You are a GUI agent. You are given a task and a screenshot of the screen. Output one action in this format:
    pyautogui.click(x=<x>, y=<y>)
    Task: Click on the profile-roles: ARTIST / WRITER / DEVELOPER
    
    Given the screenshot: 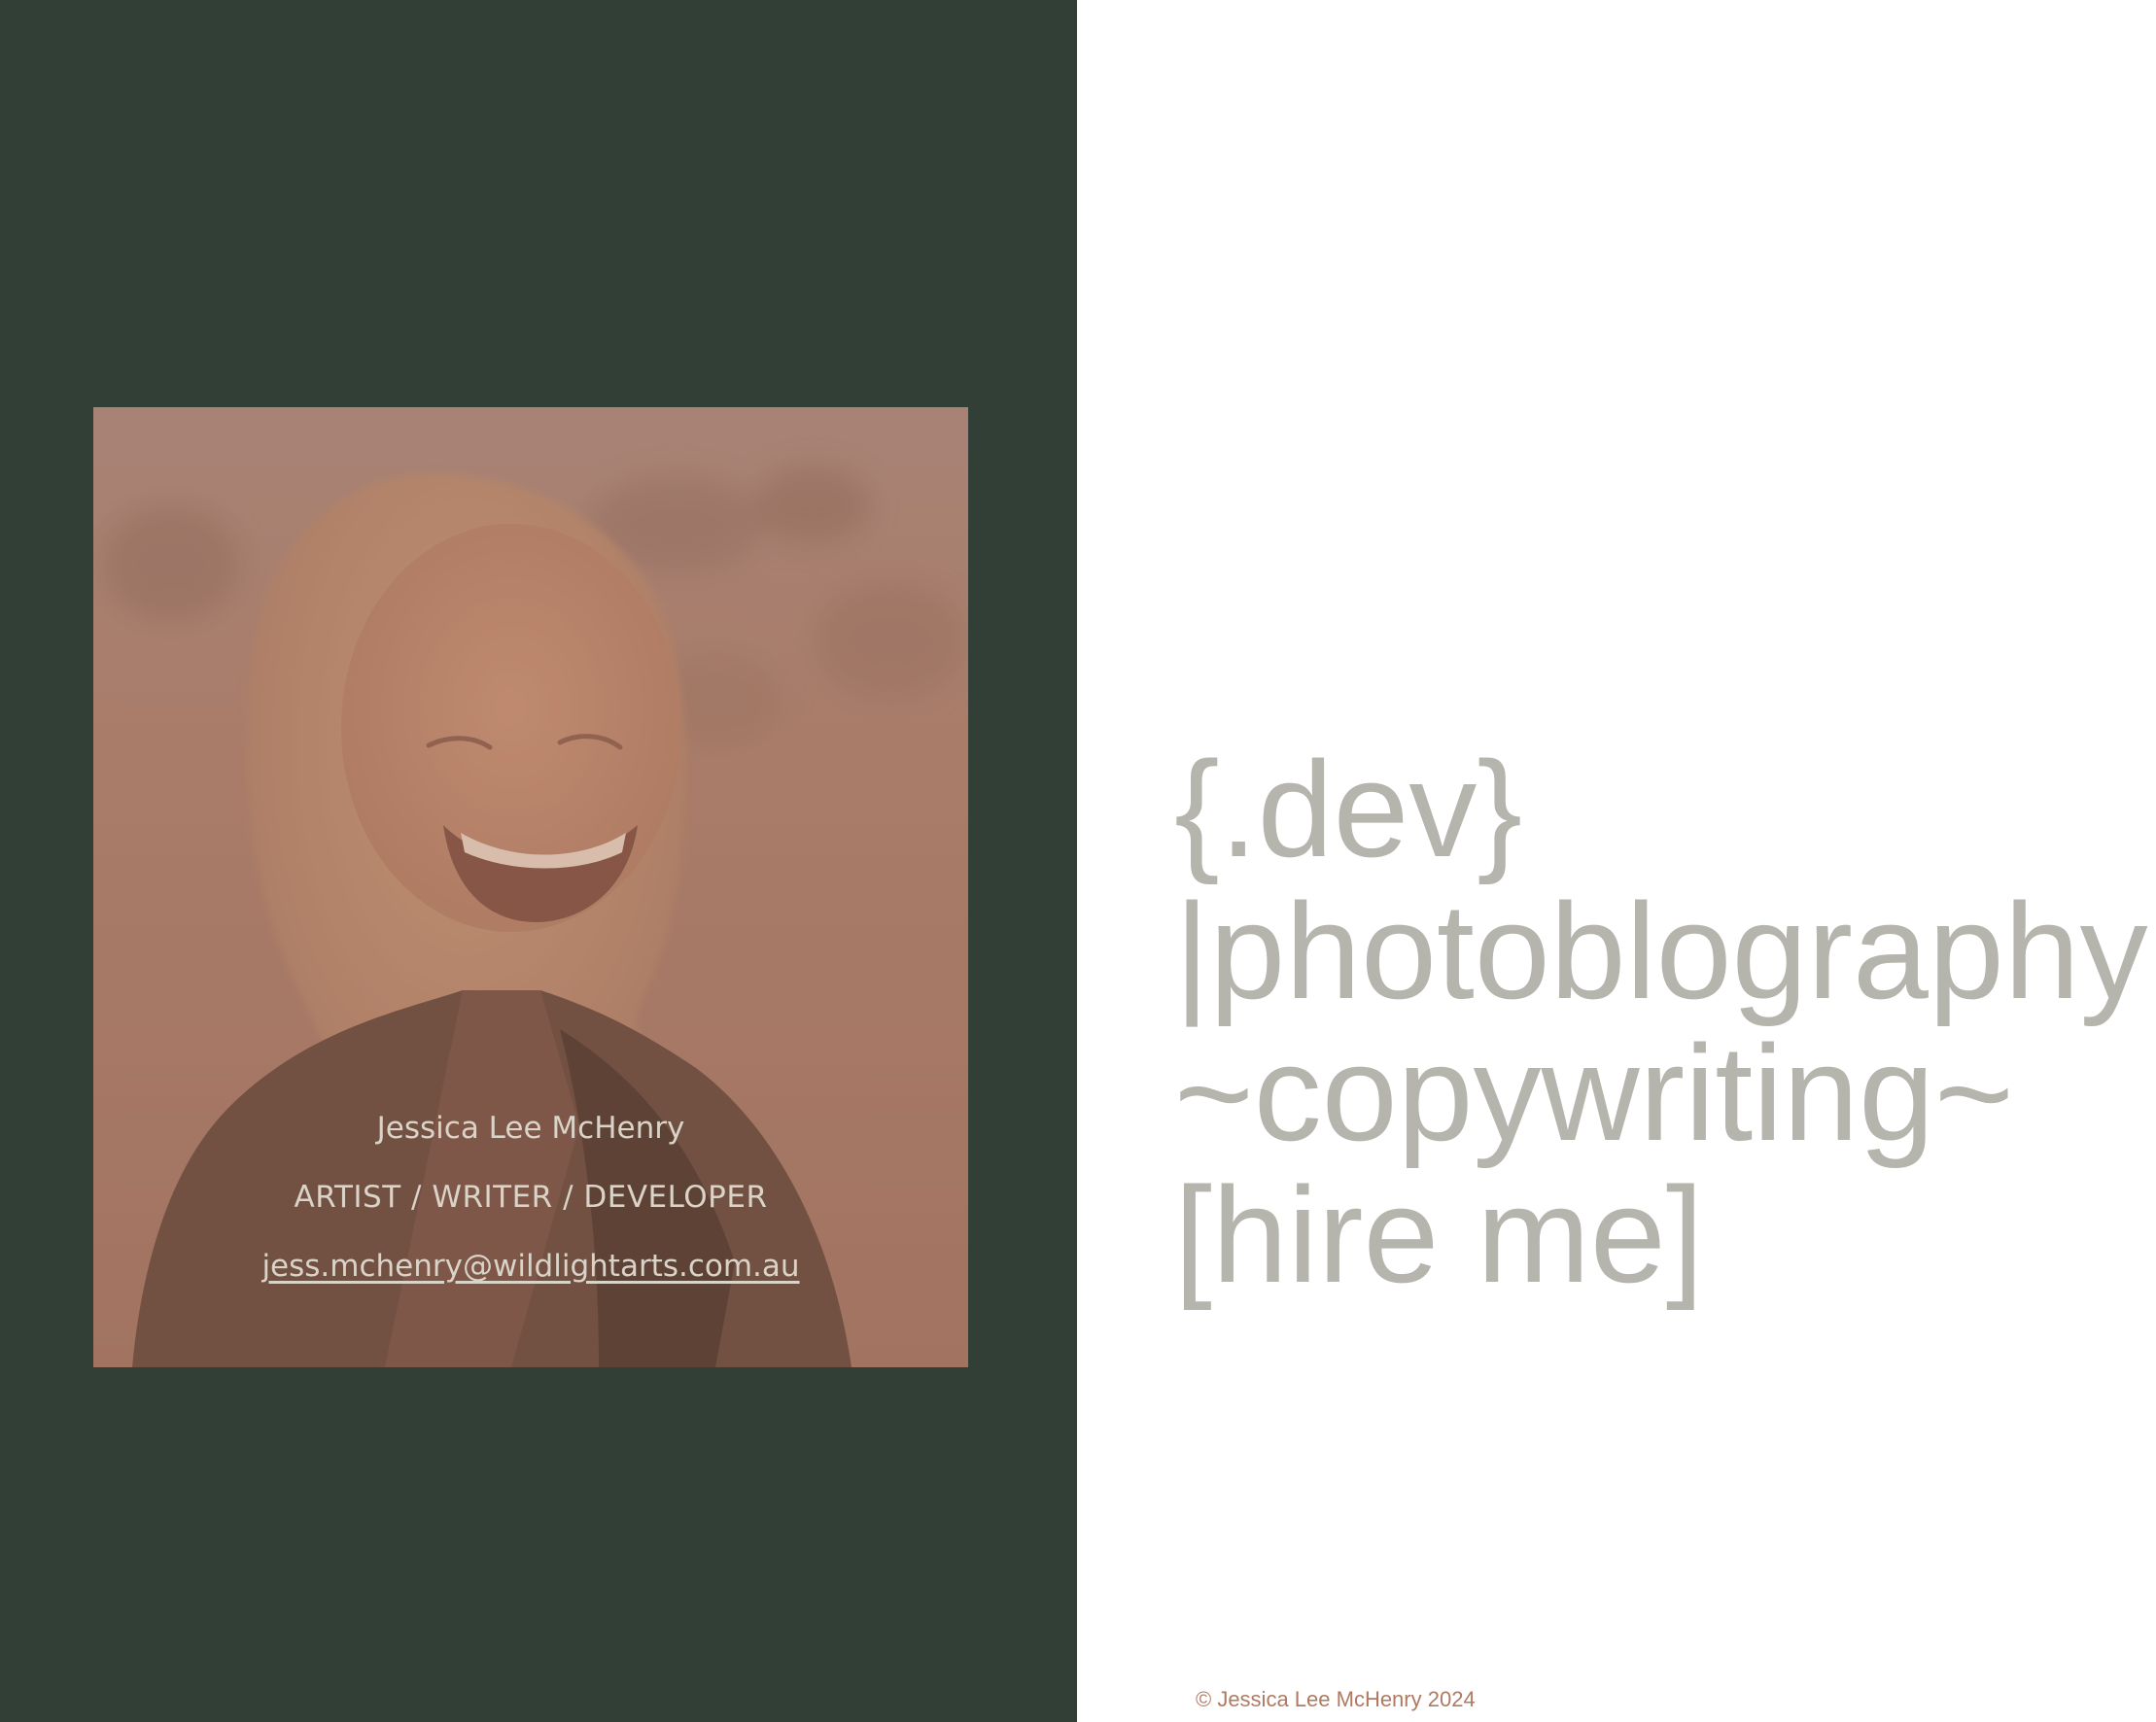 What is the action you would take?
    pyautogui.click(x=531, y=1197)
    